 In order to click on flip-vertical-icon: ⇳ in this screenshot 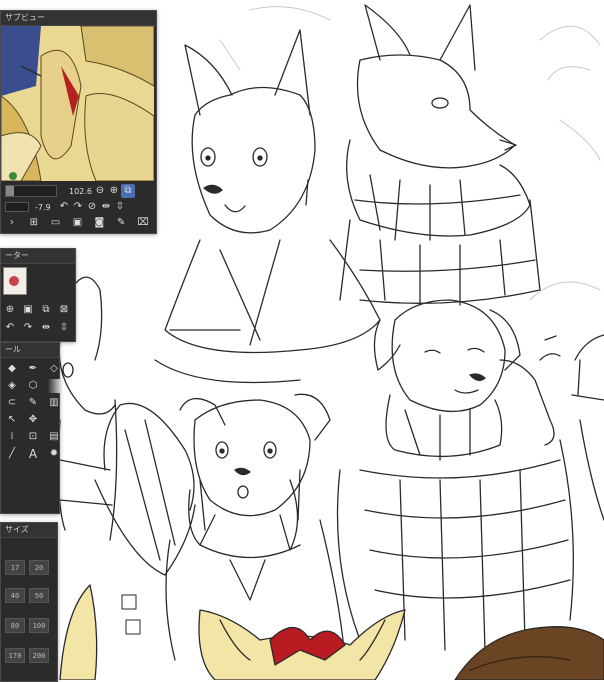, I will do `click(120, 207)`.